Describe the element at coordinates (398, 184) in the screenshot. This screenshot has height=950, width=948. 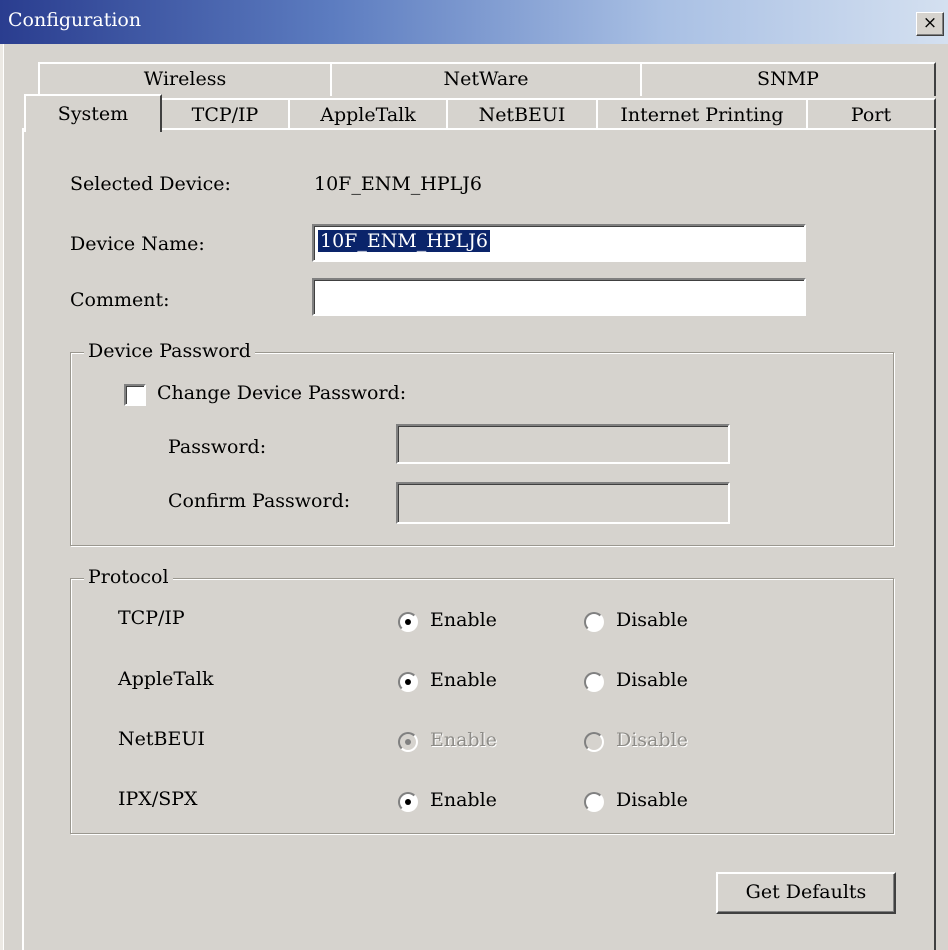
I see `selected-device-value: 10F_ENM_HPLJ6` at that location.